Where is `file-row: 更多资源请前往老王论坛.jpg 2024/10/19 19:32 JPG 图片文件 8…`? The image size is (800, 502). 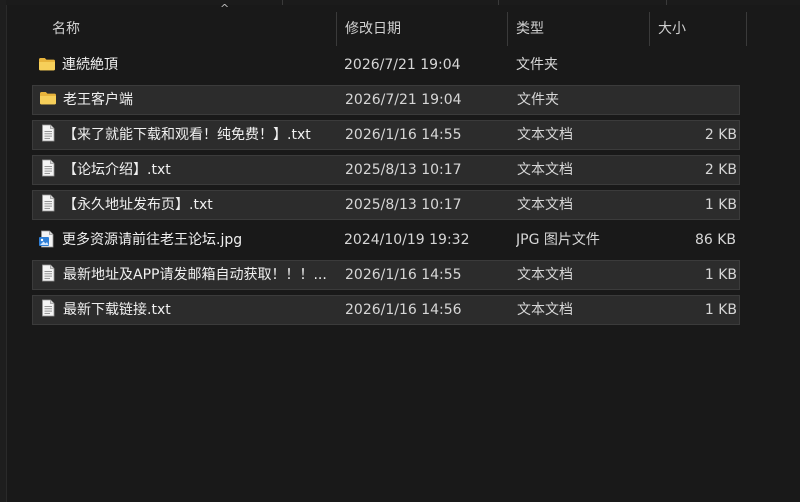 file-row: 更多资源请前往老王论坛.jpg 2024/10/19 19:32 JPG 图片文件 8… is located at coordinates (386, 240).